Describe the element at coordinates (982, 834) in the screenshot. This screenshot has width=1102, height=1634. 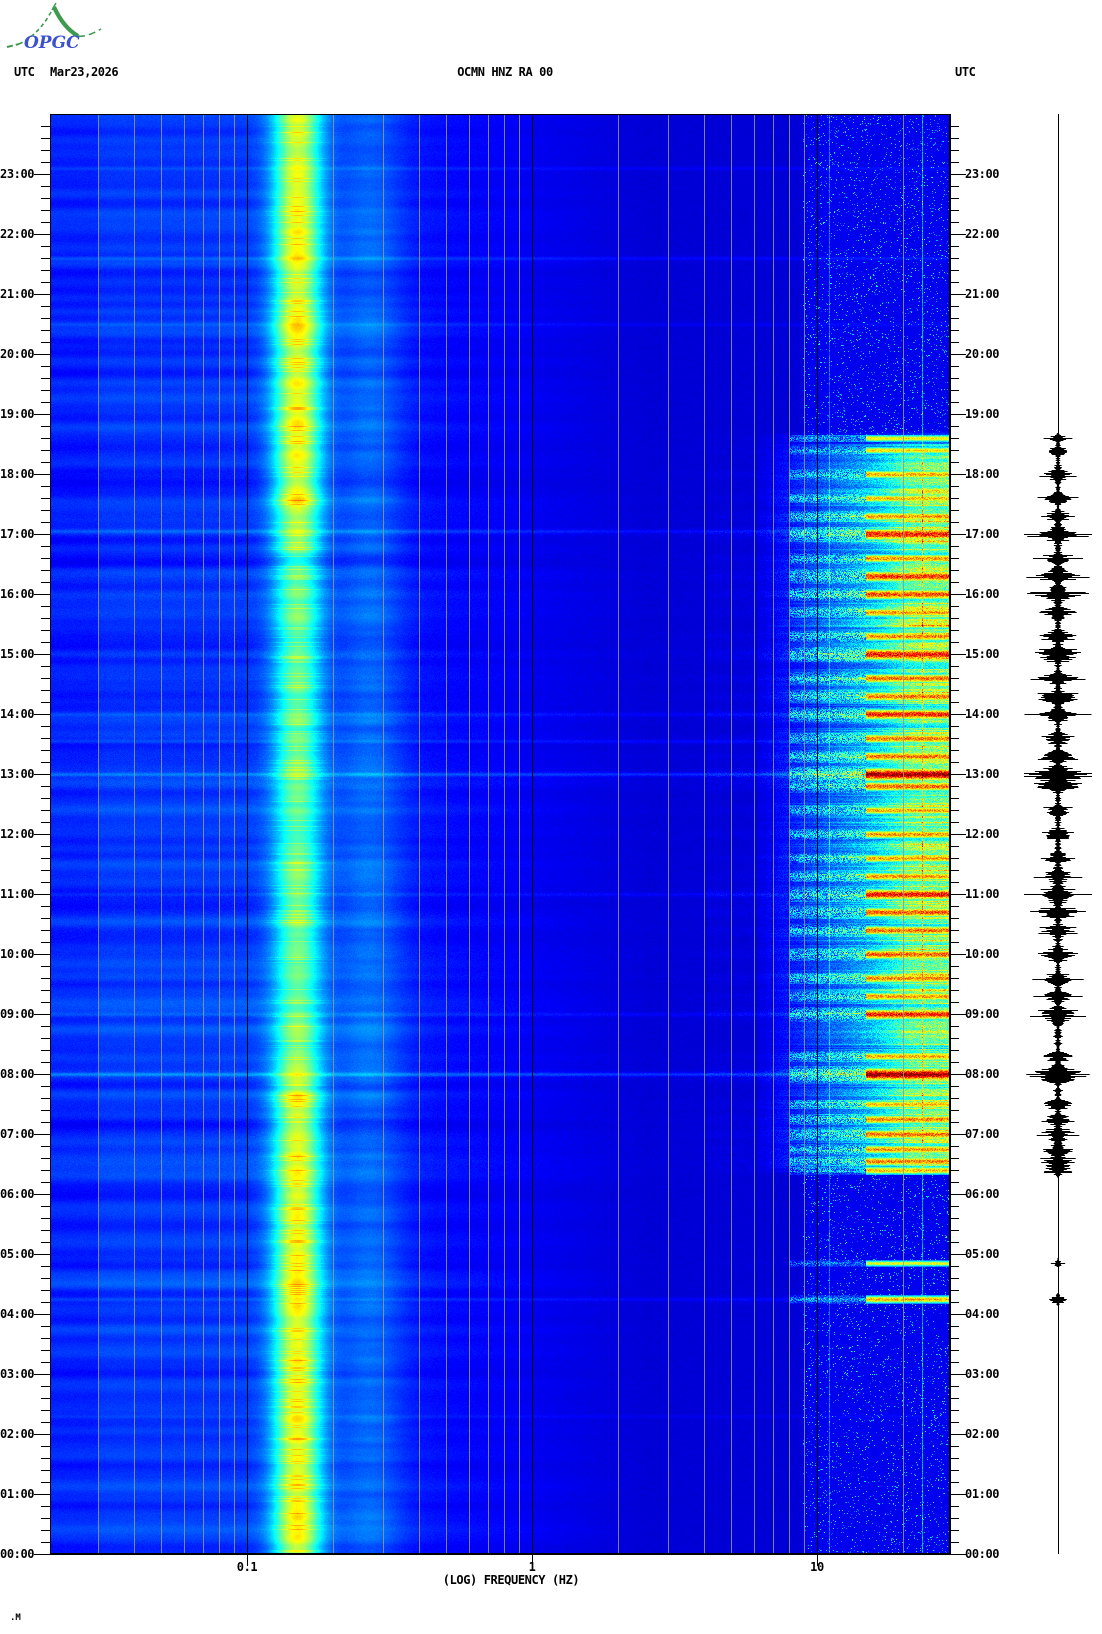
I see `time-label-right: 12:00` at that location.